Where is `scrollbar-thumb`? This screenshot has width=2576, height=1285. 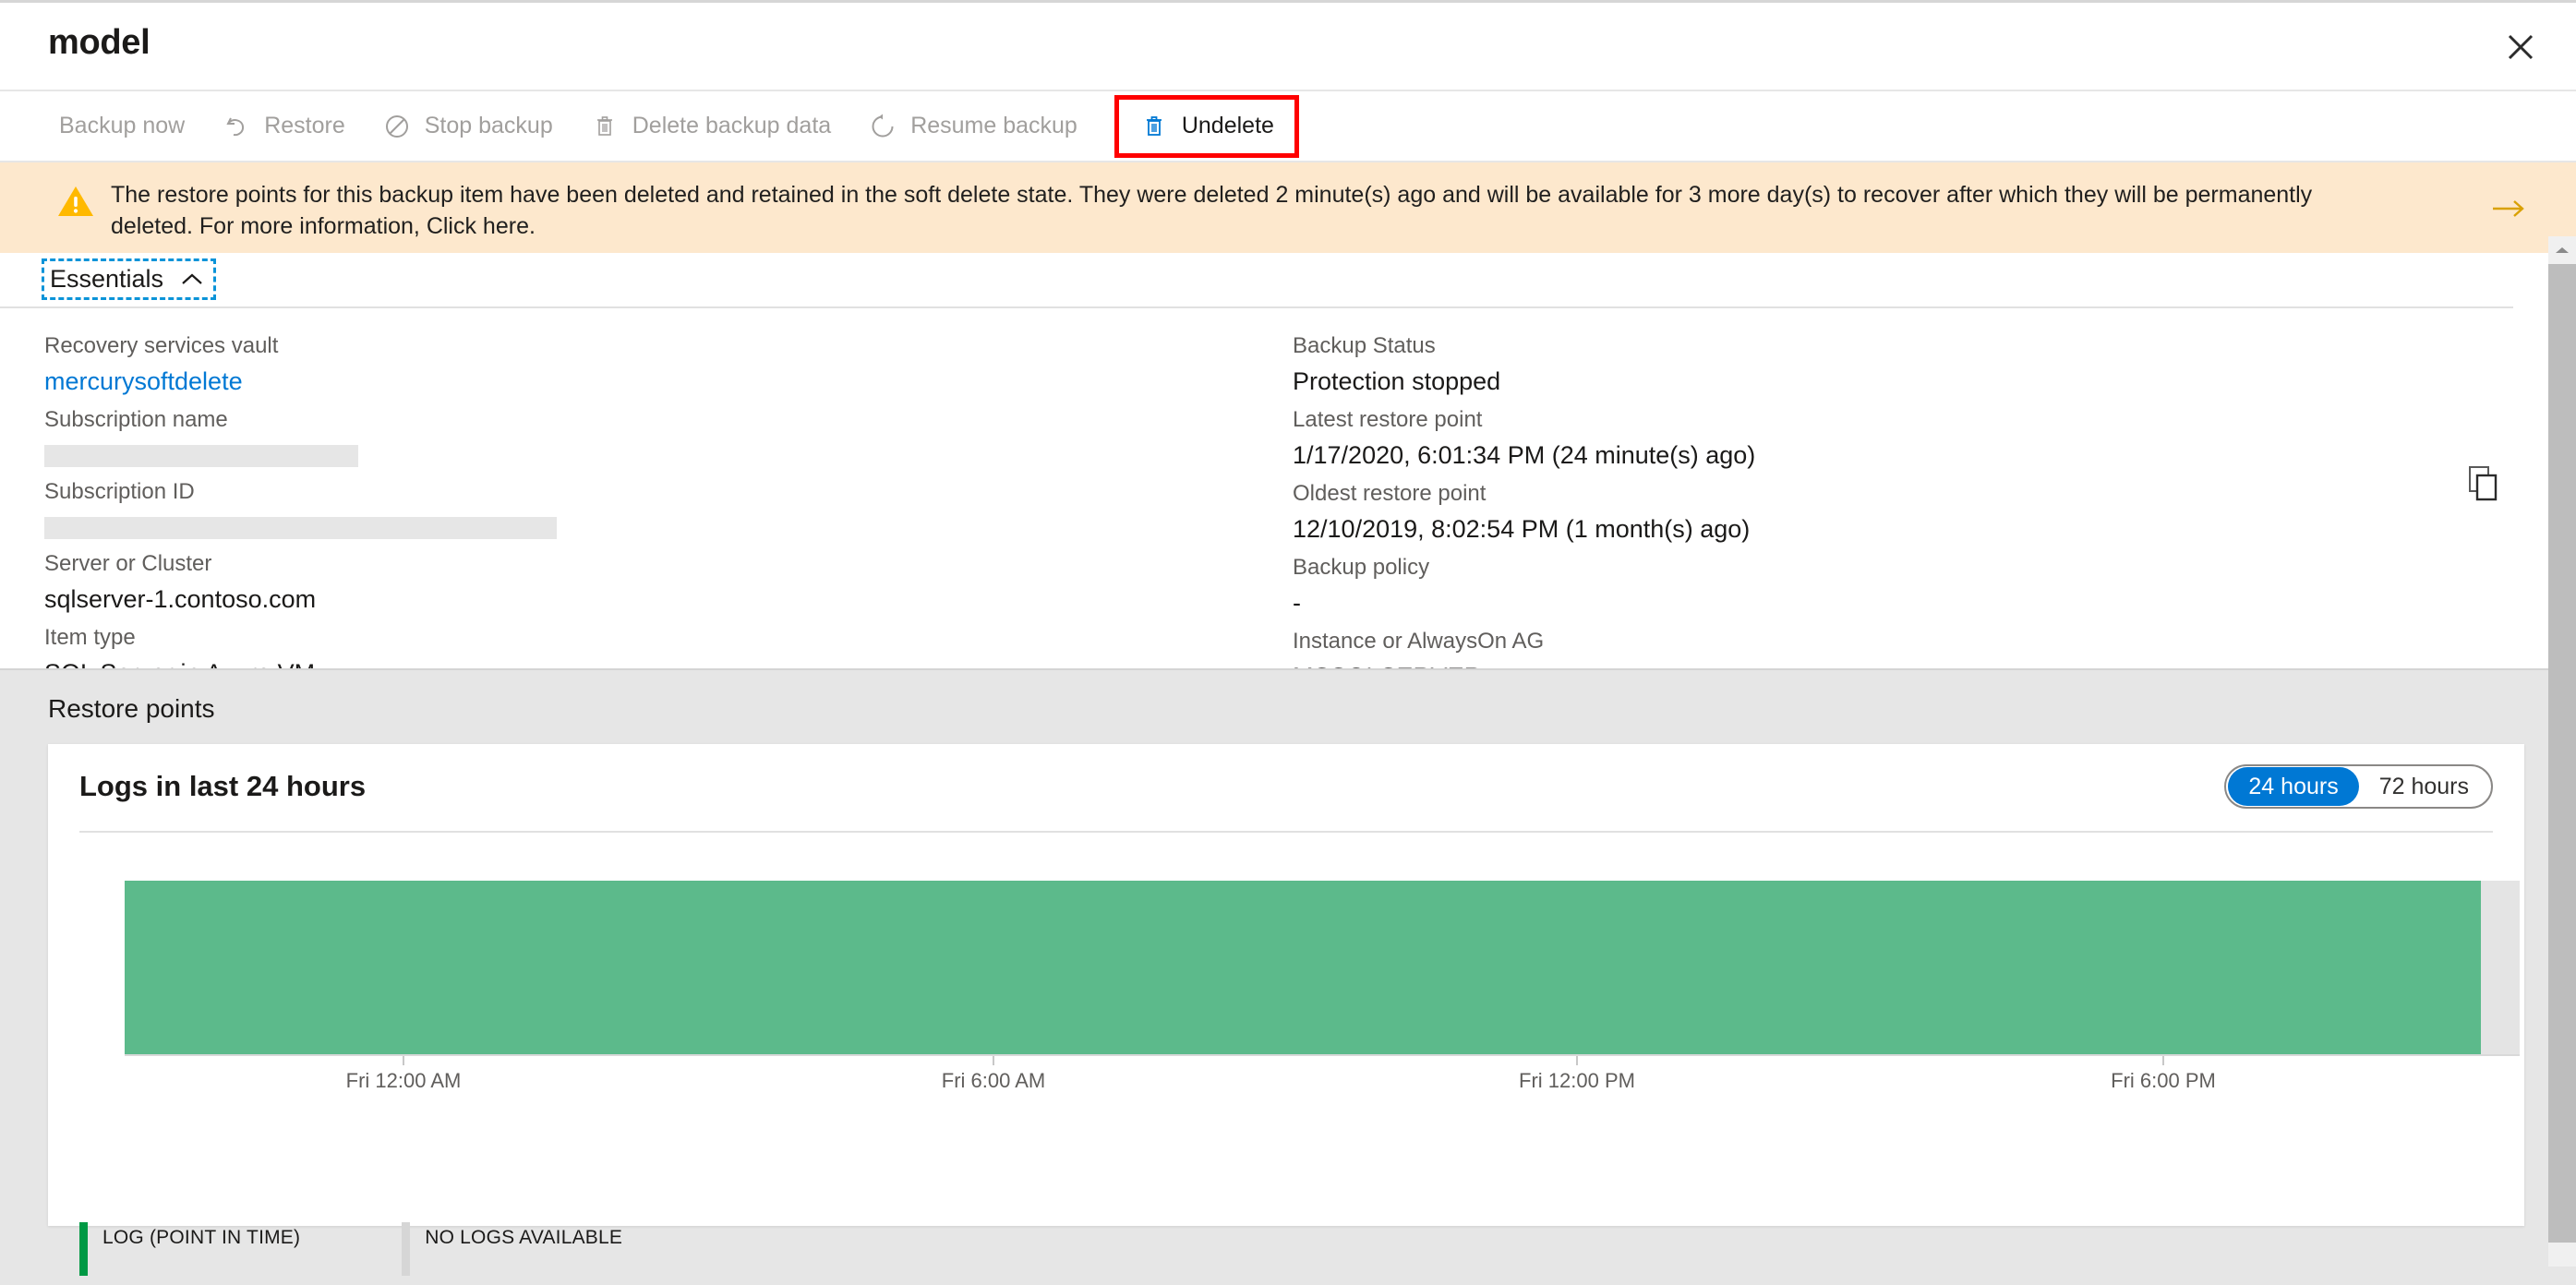
scrollbar-thumb is located at coordinates (2562, 753).